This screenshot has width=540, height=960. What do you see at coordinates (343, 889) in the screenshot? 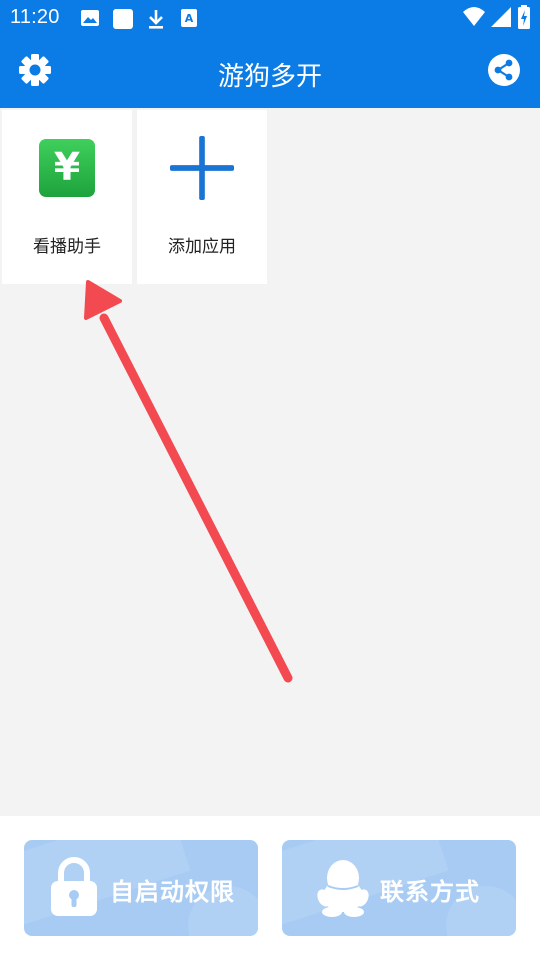
I see `qq-penguin-icon` at bounding box center [343, 889].